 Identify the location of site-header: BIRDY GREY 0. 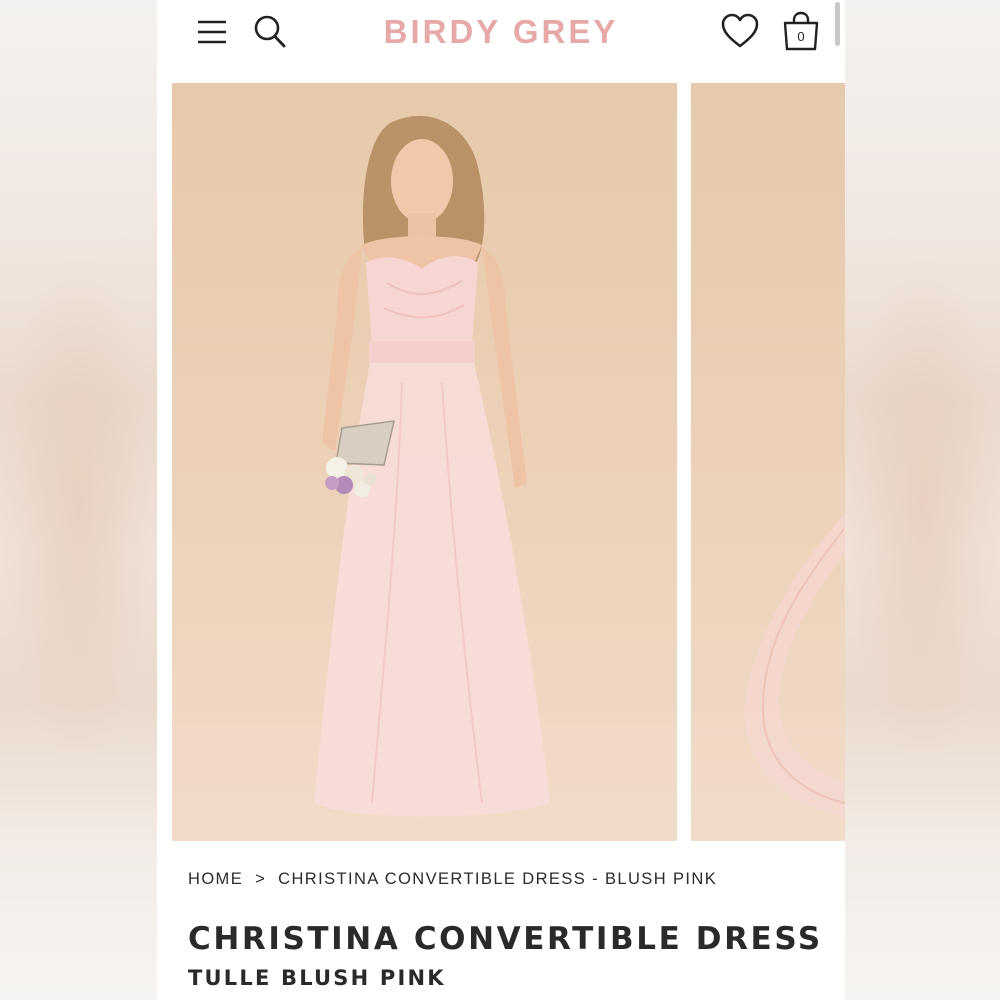
(501, 33).